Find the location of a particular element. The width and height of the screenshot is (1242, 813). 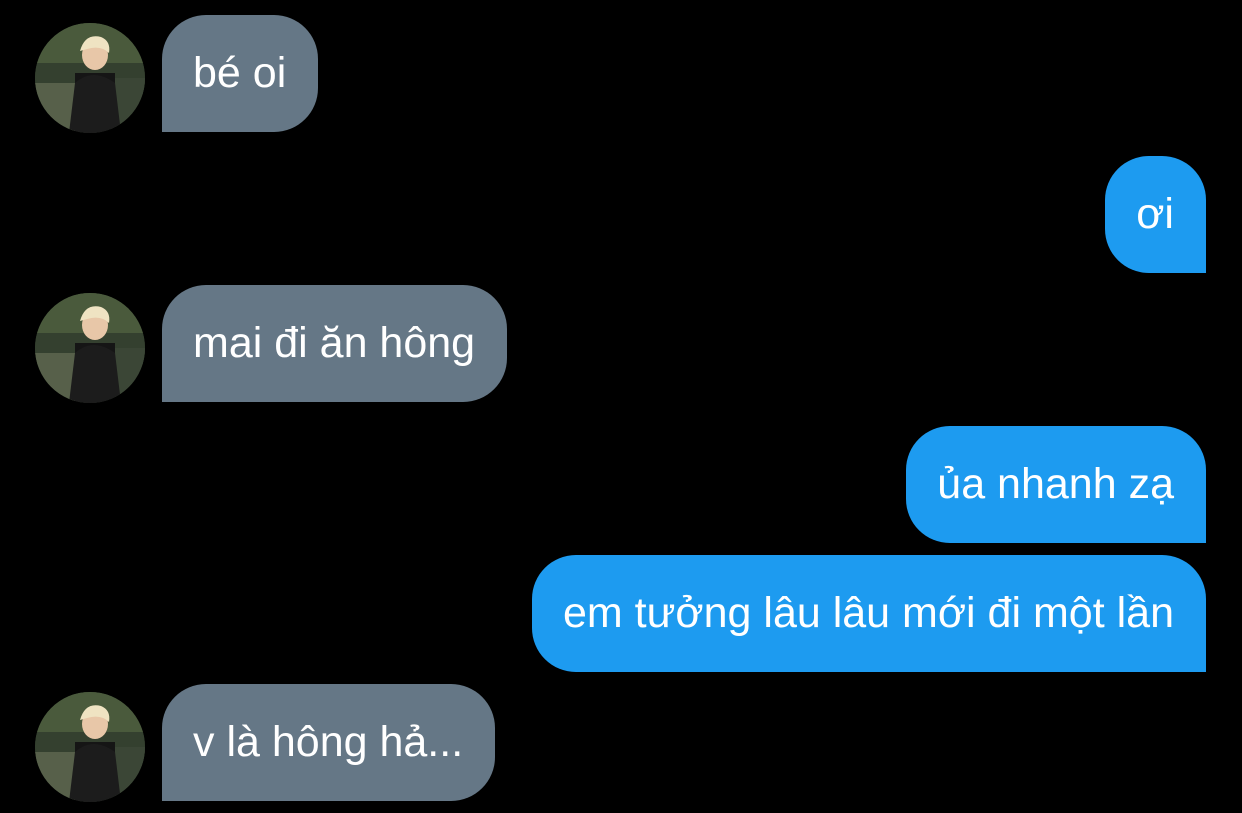

message-bubble-outgoing: ủa nhanh zạ is located at coordinates (1056, 484).